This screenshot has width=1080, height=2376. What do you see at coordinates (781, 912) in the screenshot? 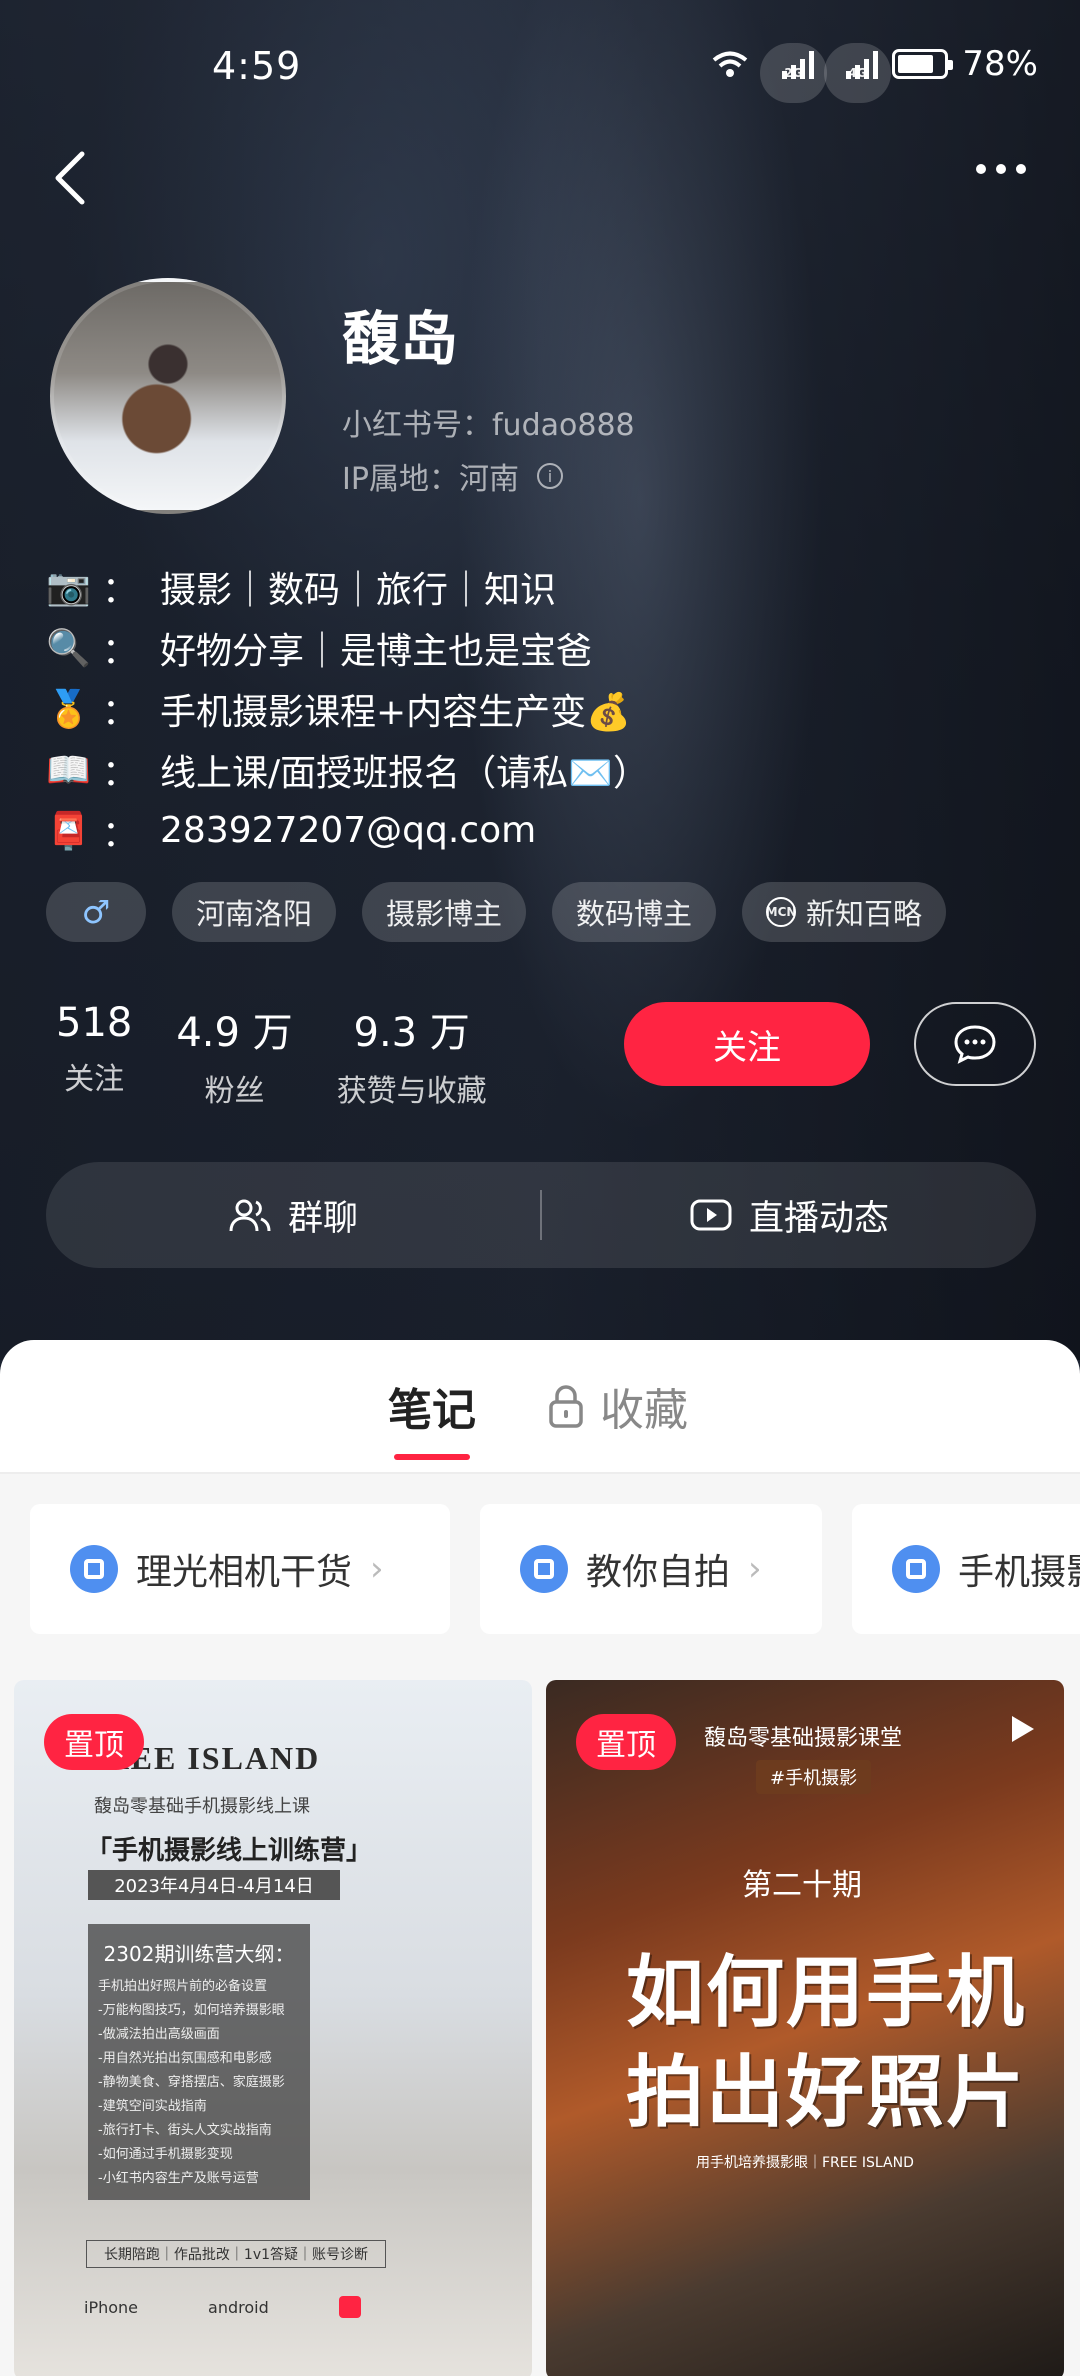
I see `mcn-icon: MCN` at bounding box center [781, 912].